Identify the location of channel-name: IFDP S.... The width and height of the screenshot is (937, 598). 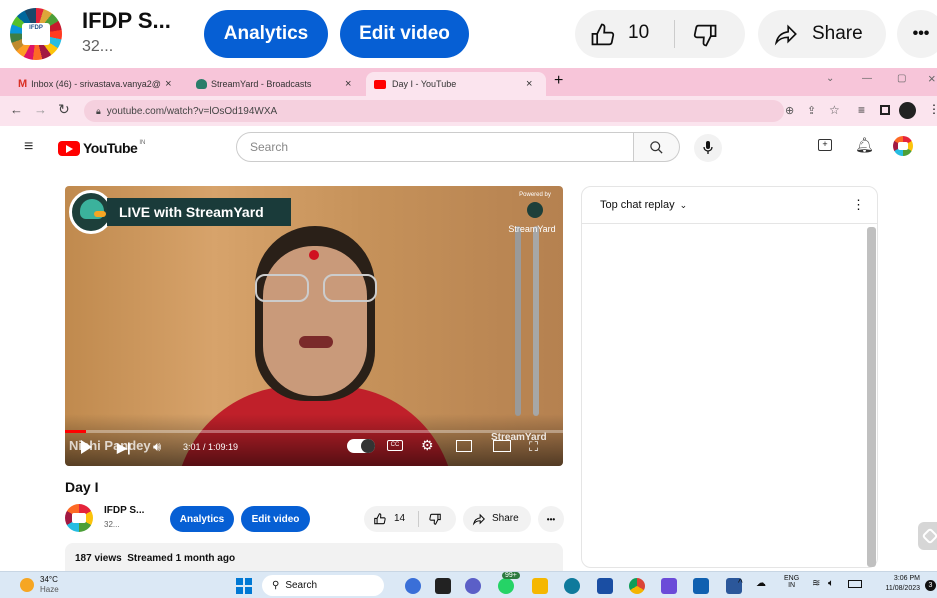
(126, 21).